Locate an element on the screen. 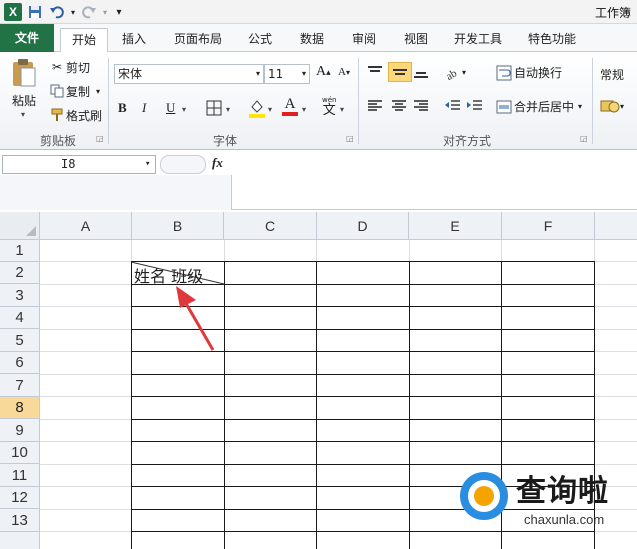  copy-button: 复制 ▾ is located at coordinates (74, 91).